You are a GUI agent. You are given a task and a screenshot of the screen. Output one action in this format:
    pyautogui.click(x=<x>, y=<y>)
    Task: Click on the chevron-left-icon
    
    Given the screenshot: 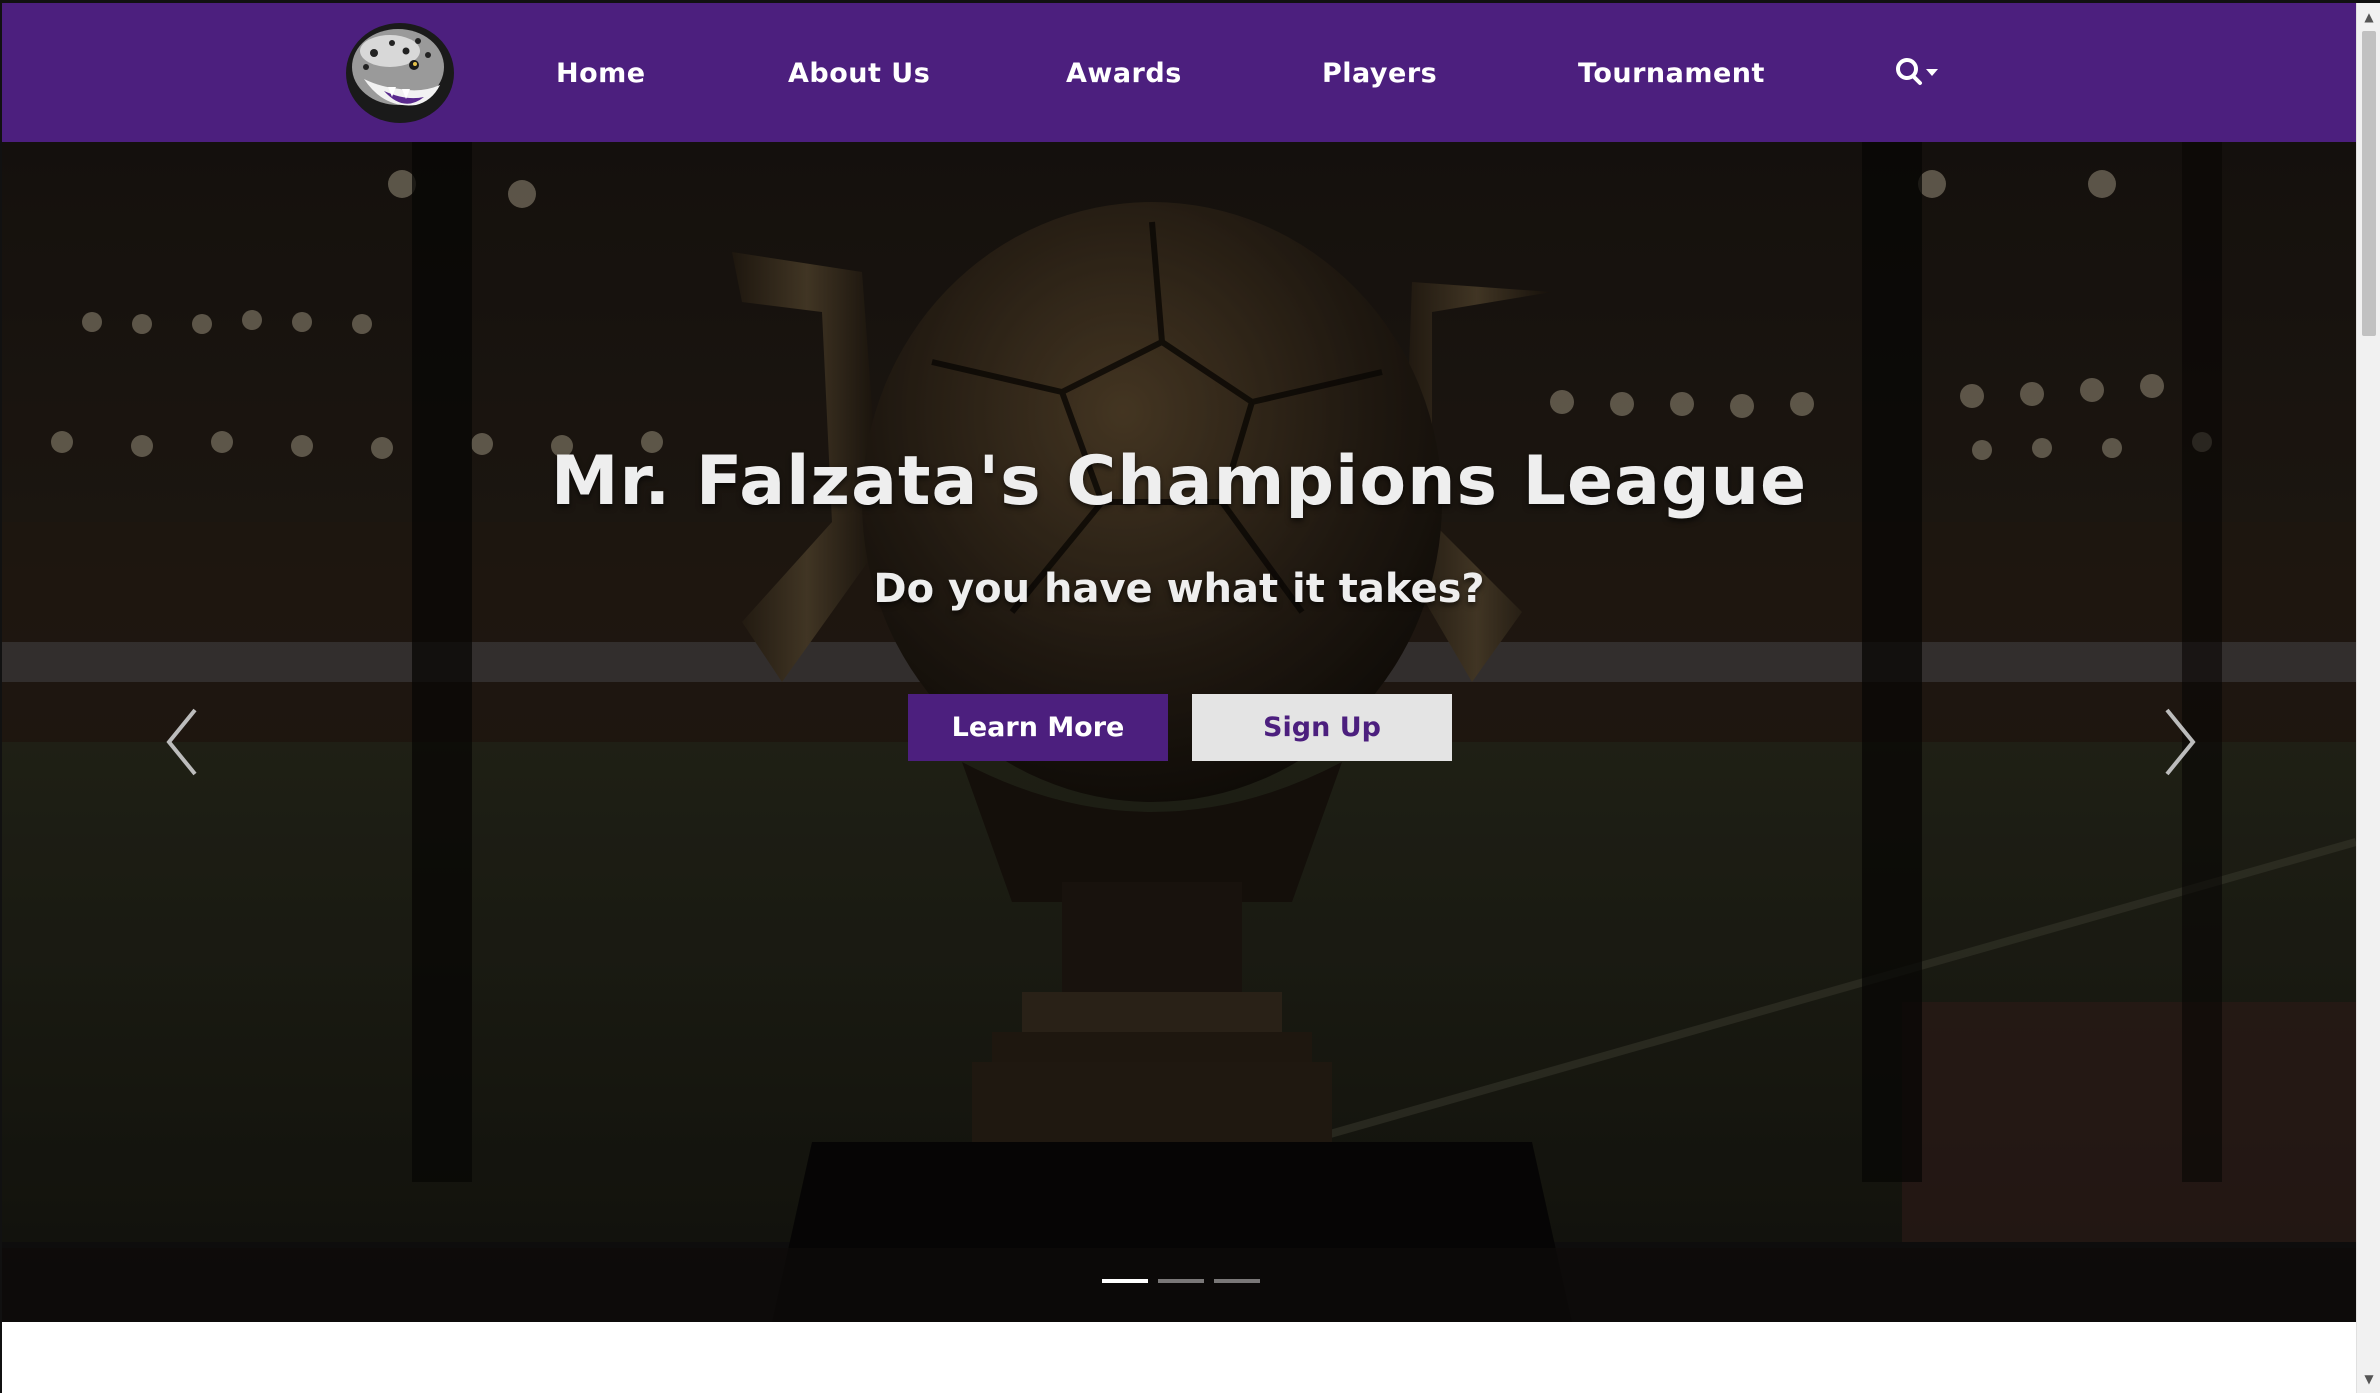 What is the action you would take?
    pyautogui.click(x=182, y=742)
    